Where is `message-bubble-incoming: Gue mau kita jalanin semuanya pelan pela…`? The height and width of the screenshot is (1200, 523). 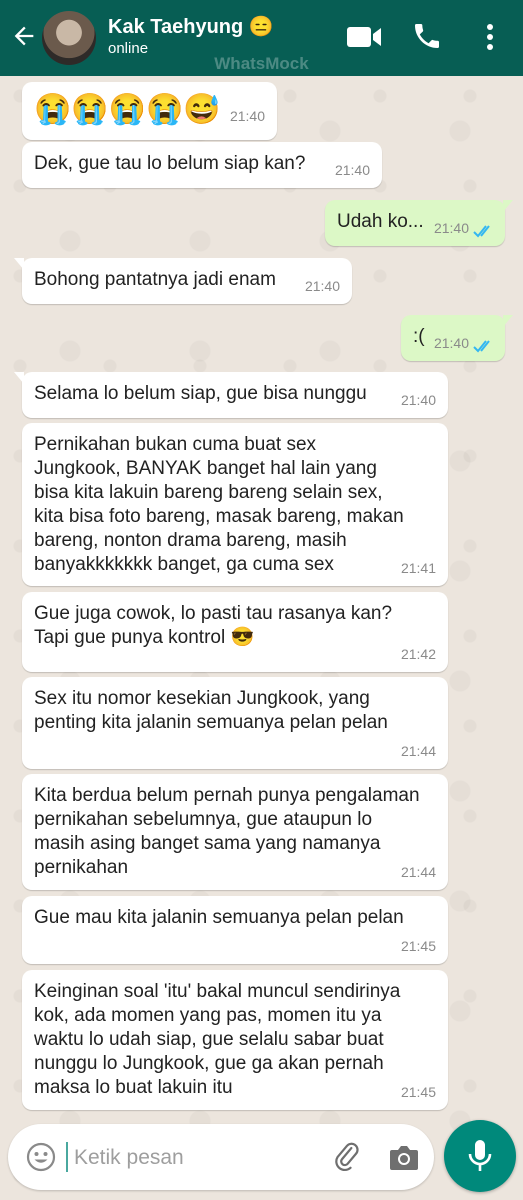 message-bubble-incoming: Gue mau kita jalanin semuanya pelan pela… is located at coordinates (235, 930).